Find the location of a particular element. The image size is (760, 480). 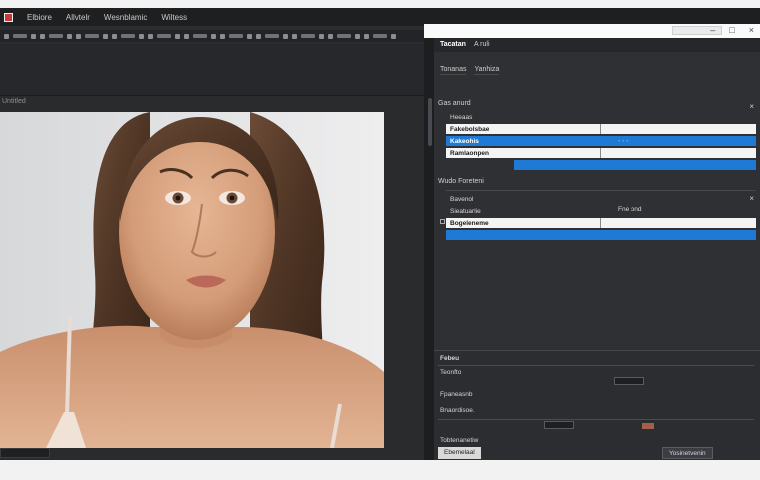

lower-item: Fpaneasnb is located at coordinates (456, 394).